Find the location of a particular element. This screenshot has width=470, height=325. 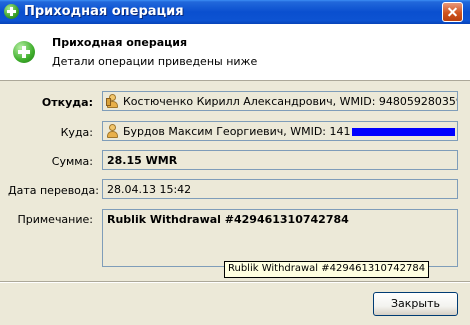

footer-divider is located at coordinates (235, 282).